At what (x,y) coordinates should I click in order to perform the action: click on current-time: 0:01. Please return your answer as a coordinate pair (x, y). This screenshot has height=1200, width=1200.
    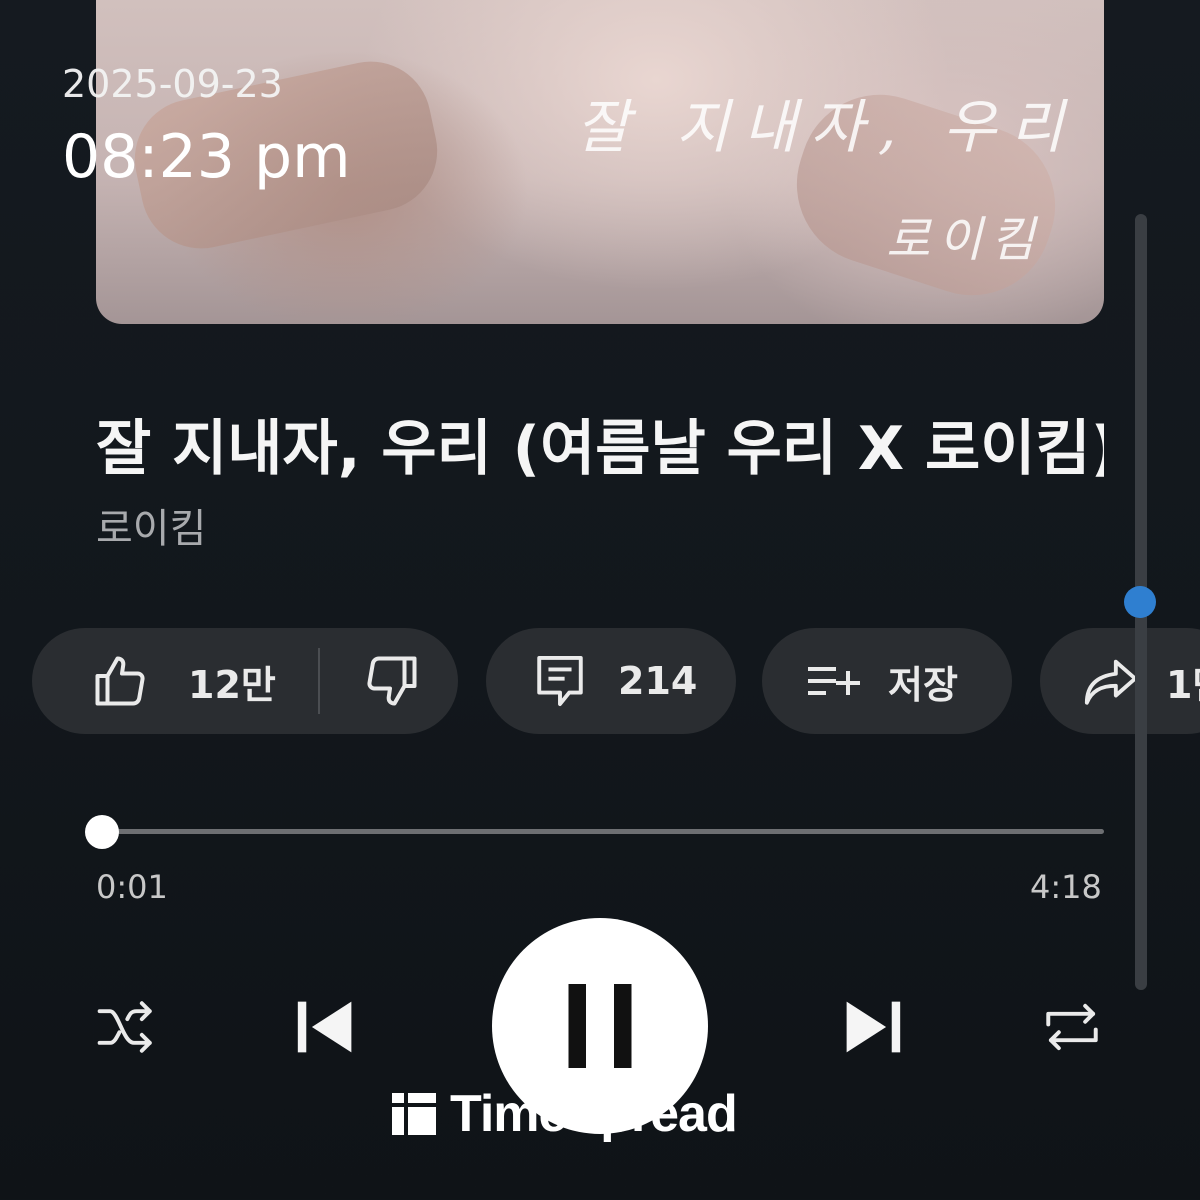
    Looking at the image, I should click on (132, 887).